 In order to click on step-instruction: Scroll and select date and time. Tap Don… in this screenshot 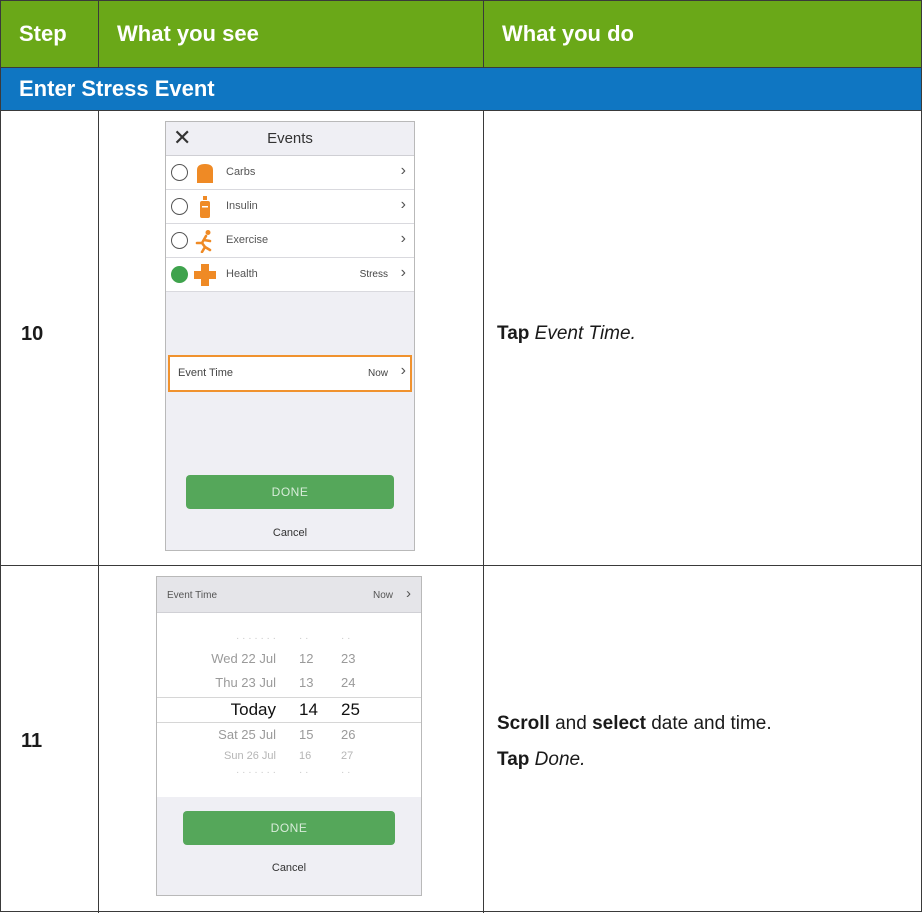, I will do `click(634, 742)`.